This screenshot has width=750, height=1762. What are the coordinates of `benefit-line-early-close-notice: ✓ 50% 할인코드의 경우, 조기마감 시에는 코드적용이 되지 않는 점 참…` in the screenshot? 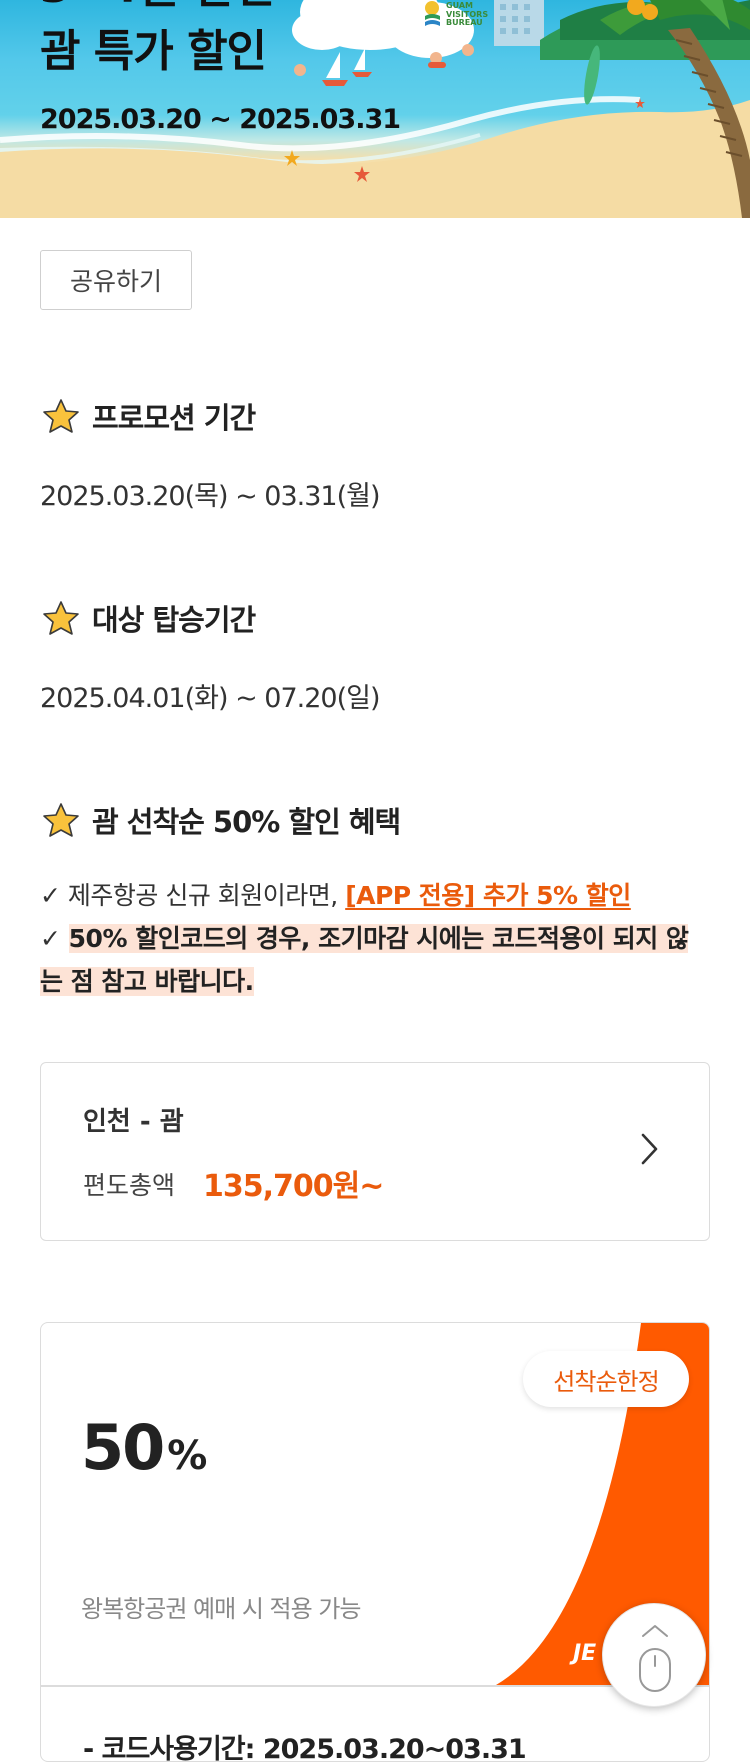 It's located at (365, 960).